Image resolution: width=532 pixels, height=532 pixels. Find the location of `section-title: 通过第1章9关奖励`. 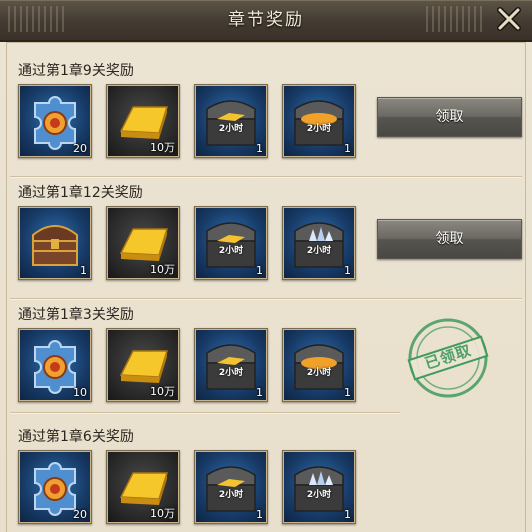

section-title: 通过第1章9关奖励 is located at coordinates (76, 71).